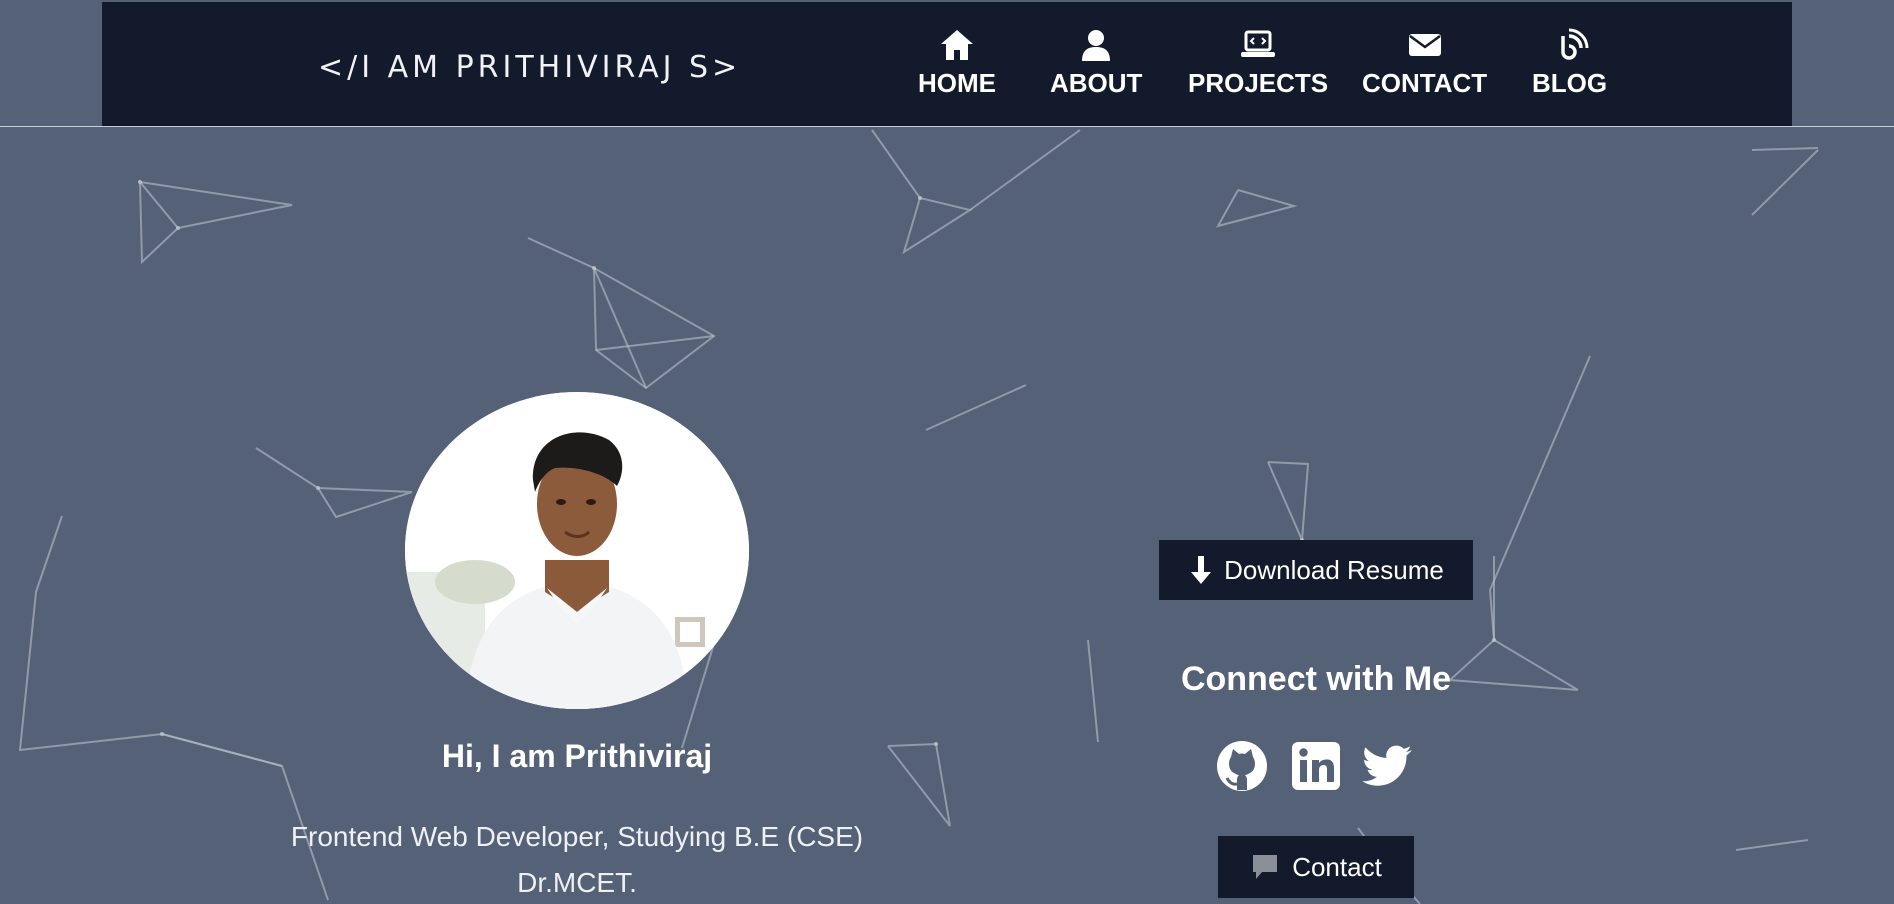 This screenshot has width=1894, height=904. Describe the element at coordinates (1424, 45) in the screenshot. I see `envelope-icon` at that location.